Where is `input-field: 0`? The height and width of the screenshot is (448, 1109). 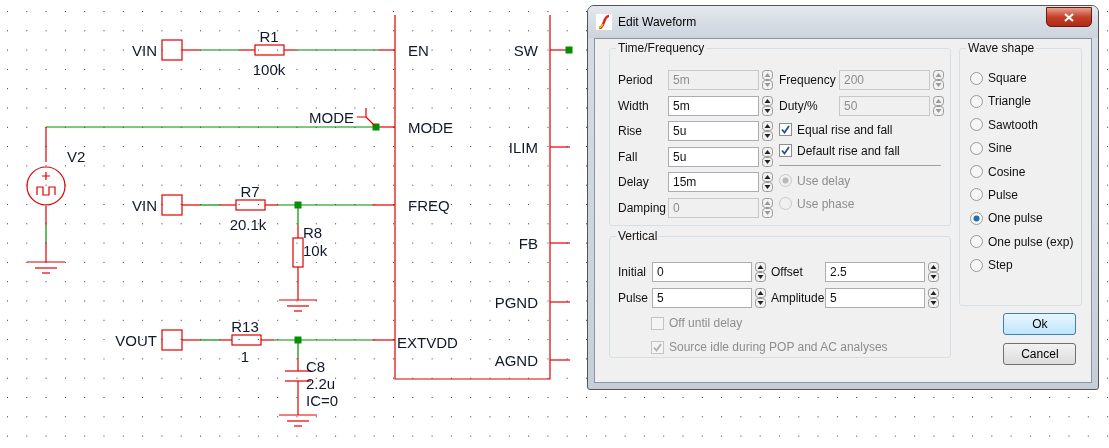 input-field: 0 is located at coordinates (702, 272).